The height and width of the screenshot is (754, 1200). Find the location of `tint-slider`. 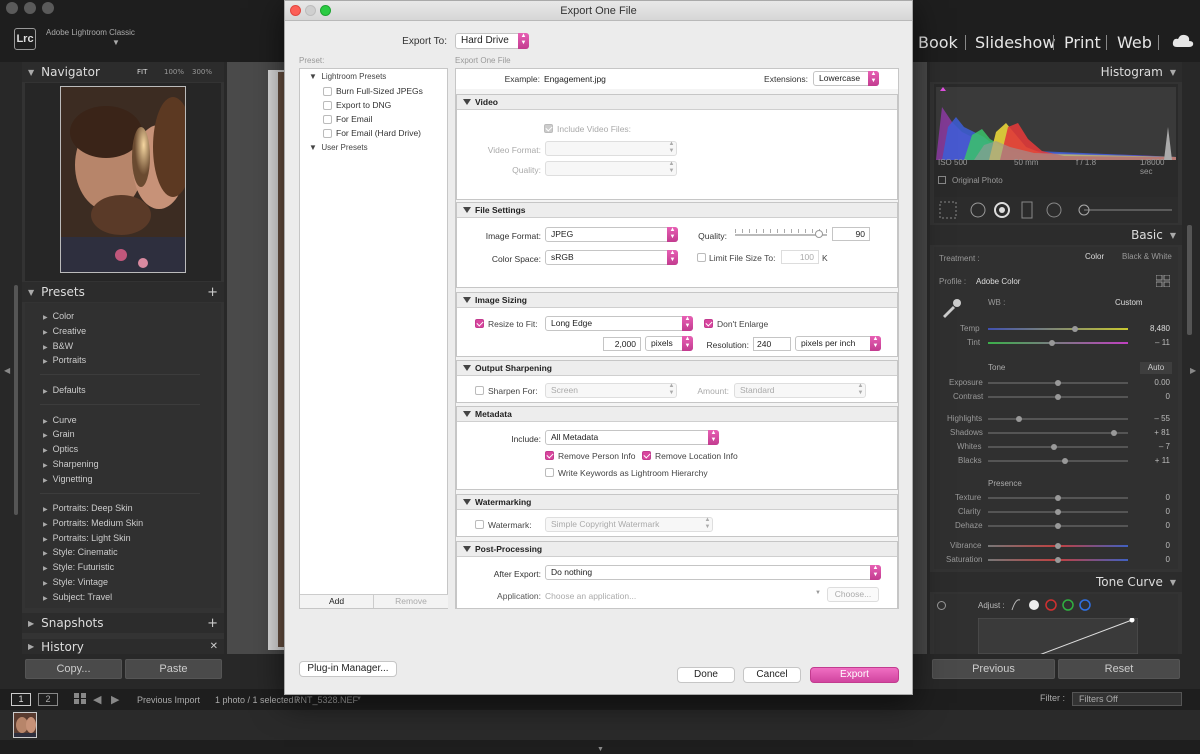

tint-slider is located at coordinates (1058, 343).